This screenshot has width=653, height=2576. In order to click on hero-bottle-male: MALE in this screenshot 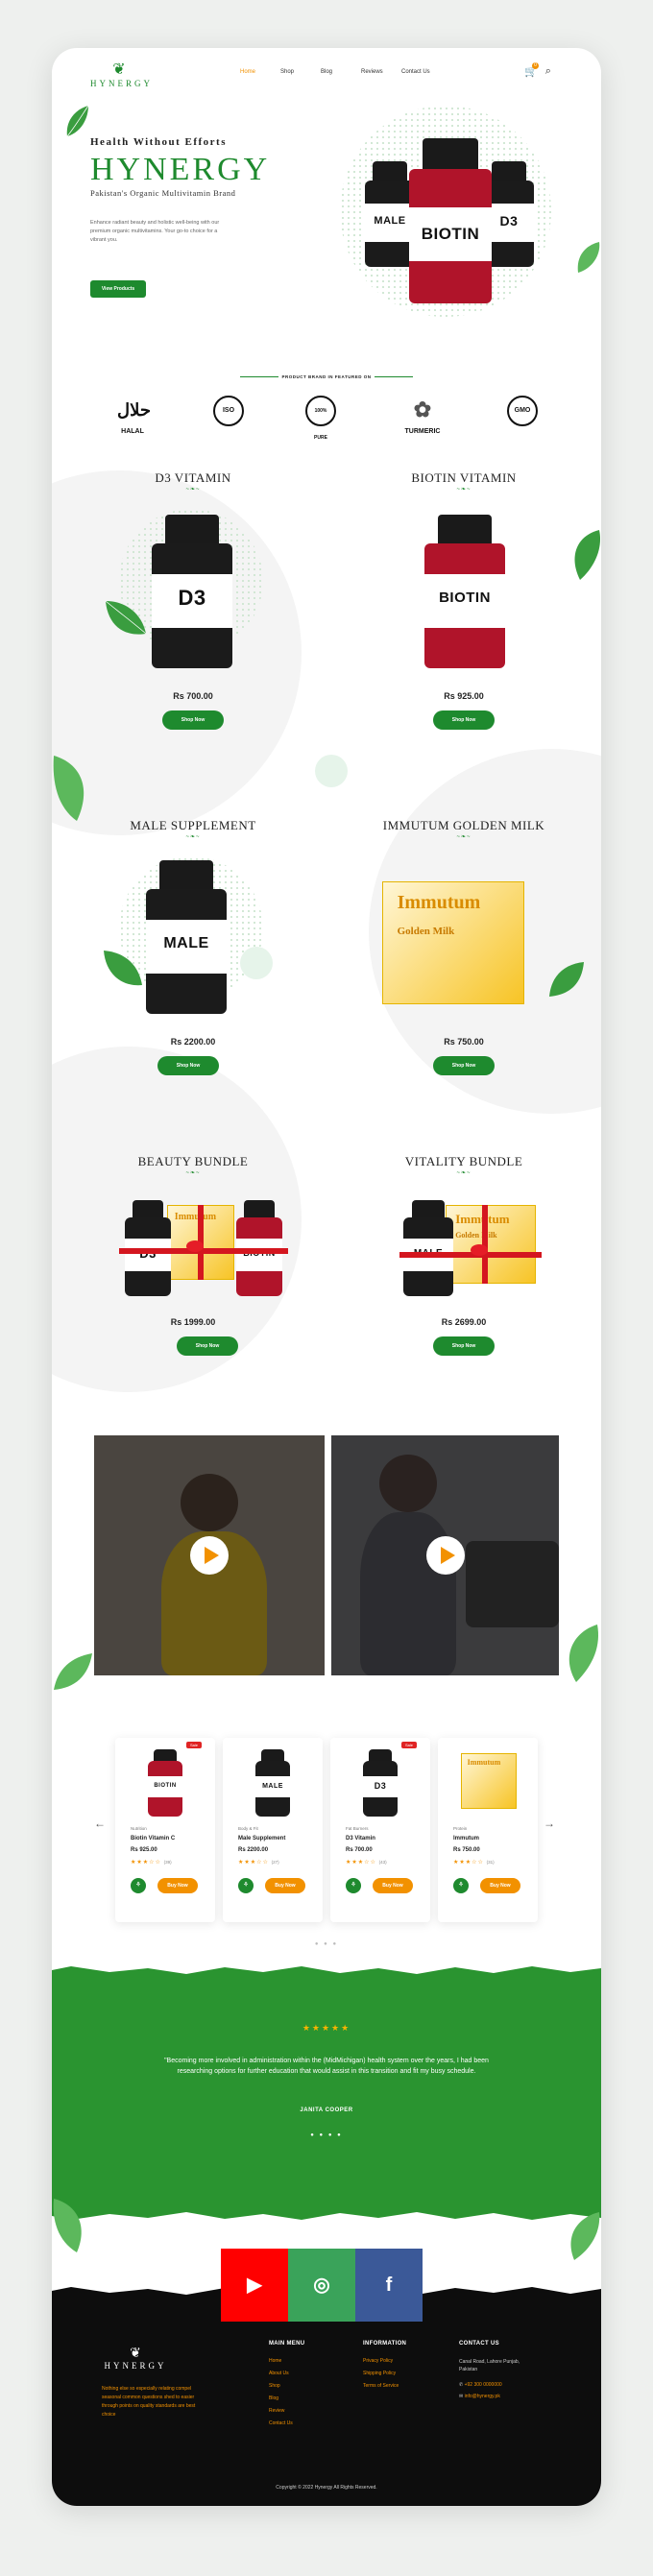, I will do `click(390, 214)`.